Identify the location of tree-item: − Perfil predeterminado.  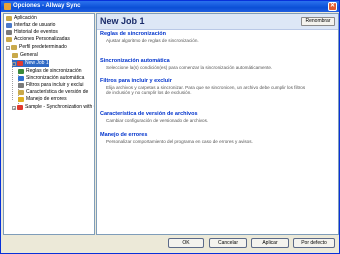
(36, 47).